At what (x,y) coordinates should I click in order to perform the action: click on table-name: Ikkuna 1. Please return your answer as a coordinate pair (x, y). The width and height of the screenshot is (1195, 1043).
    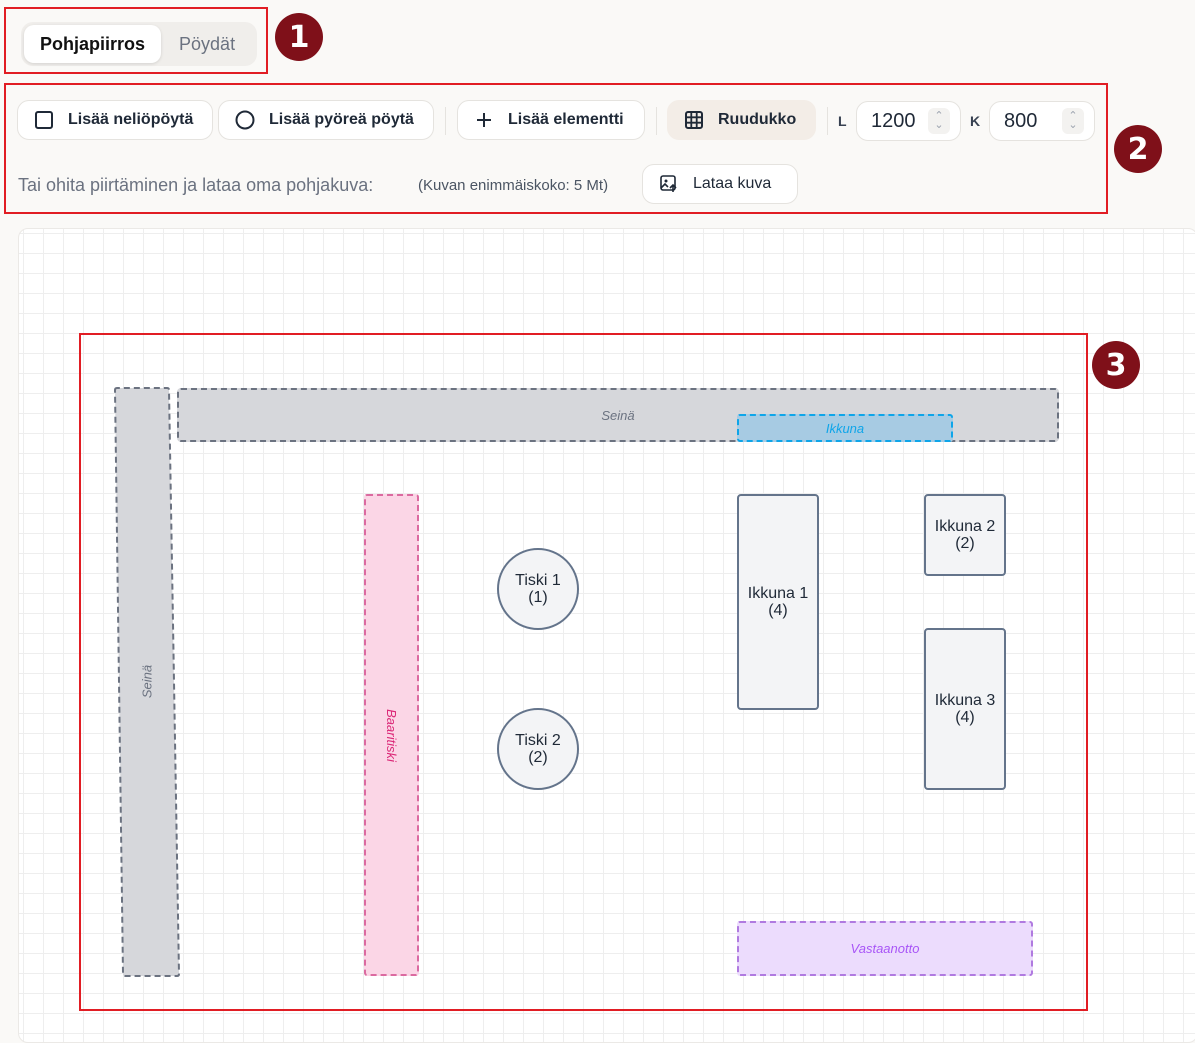
    Looking at the image, I should click on (778, 593).